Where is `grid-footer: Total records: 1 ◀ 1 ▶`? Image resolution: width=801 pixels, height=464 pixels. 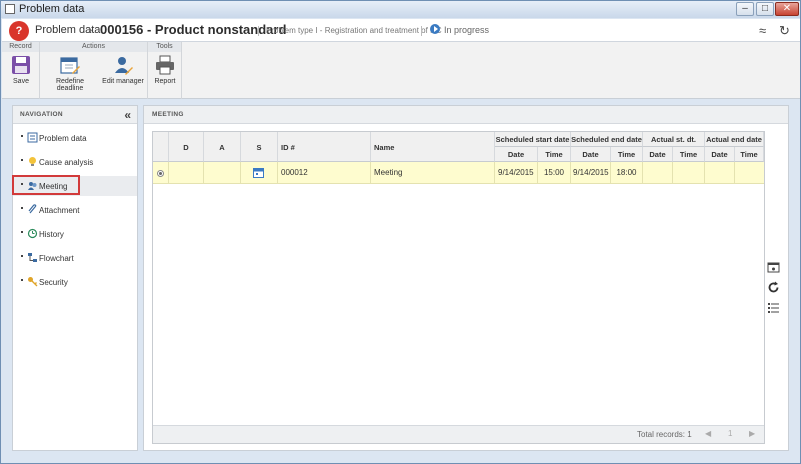 grid-footer: Total records: 1 ◀ 1 ▶ is located at coordinates (458, 434).